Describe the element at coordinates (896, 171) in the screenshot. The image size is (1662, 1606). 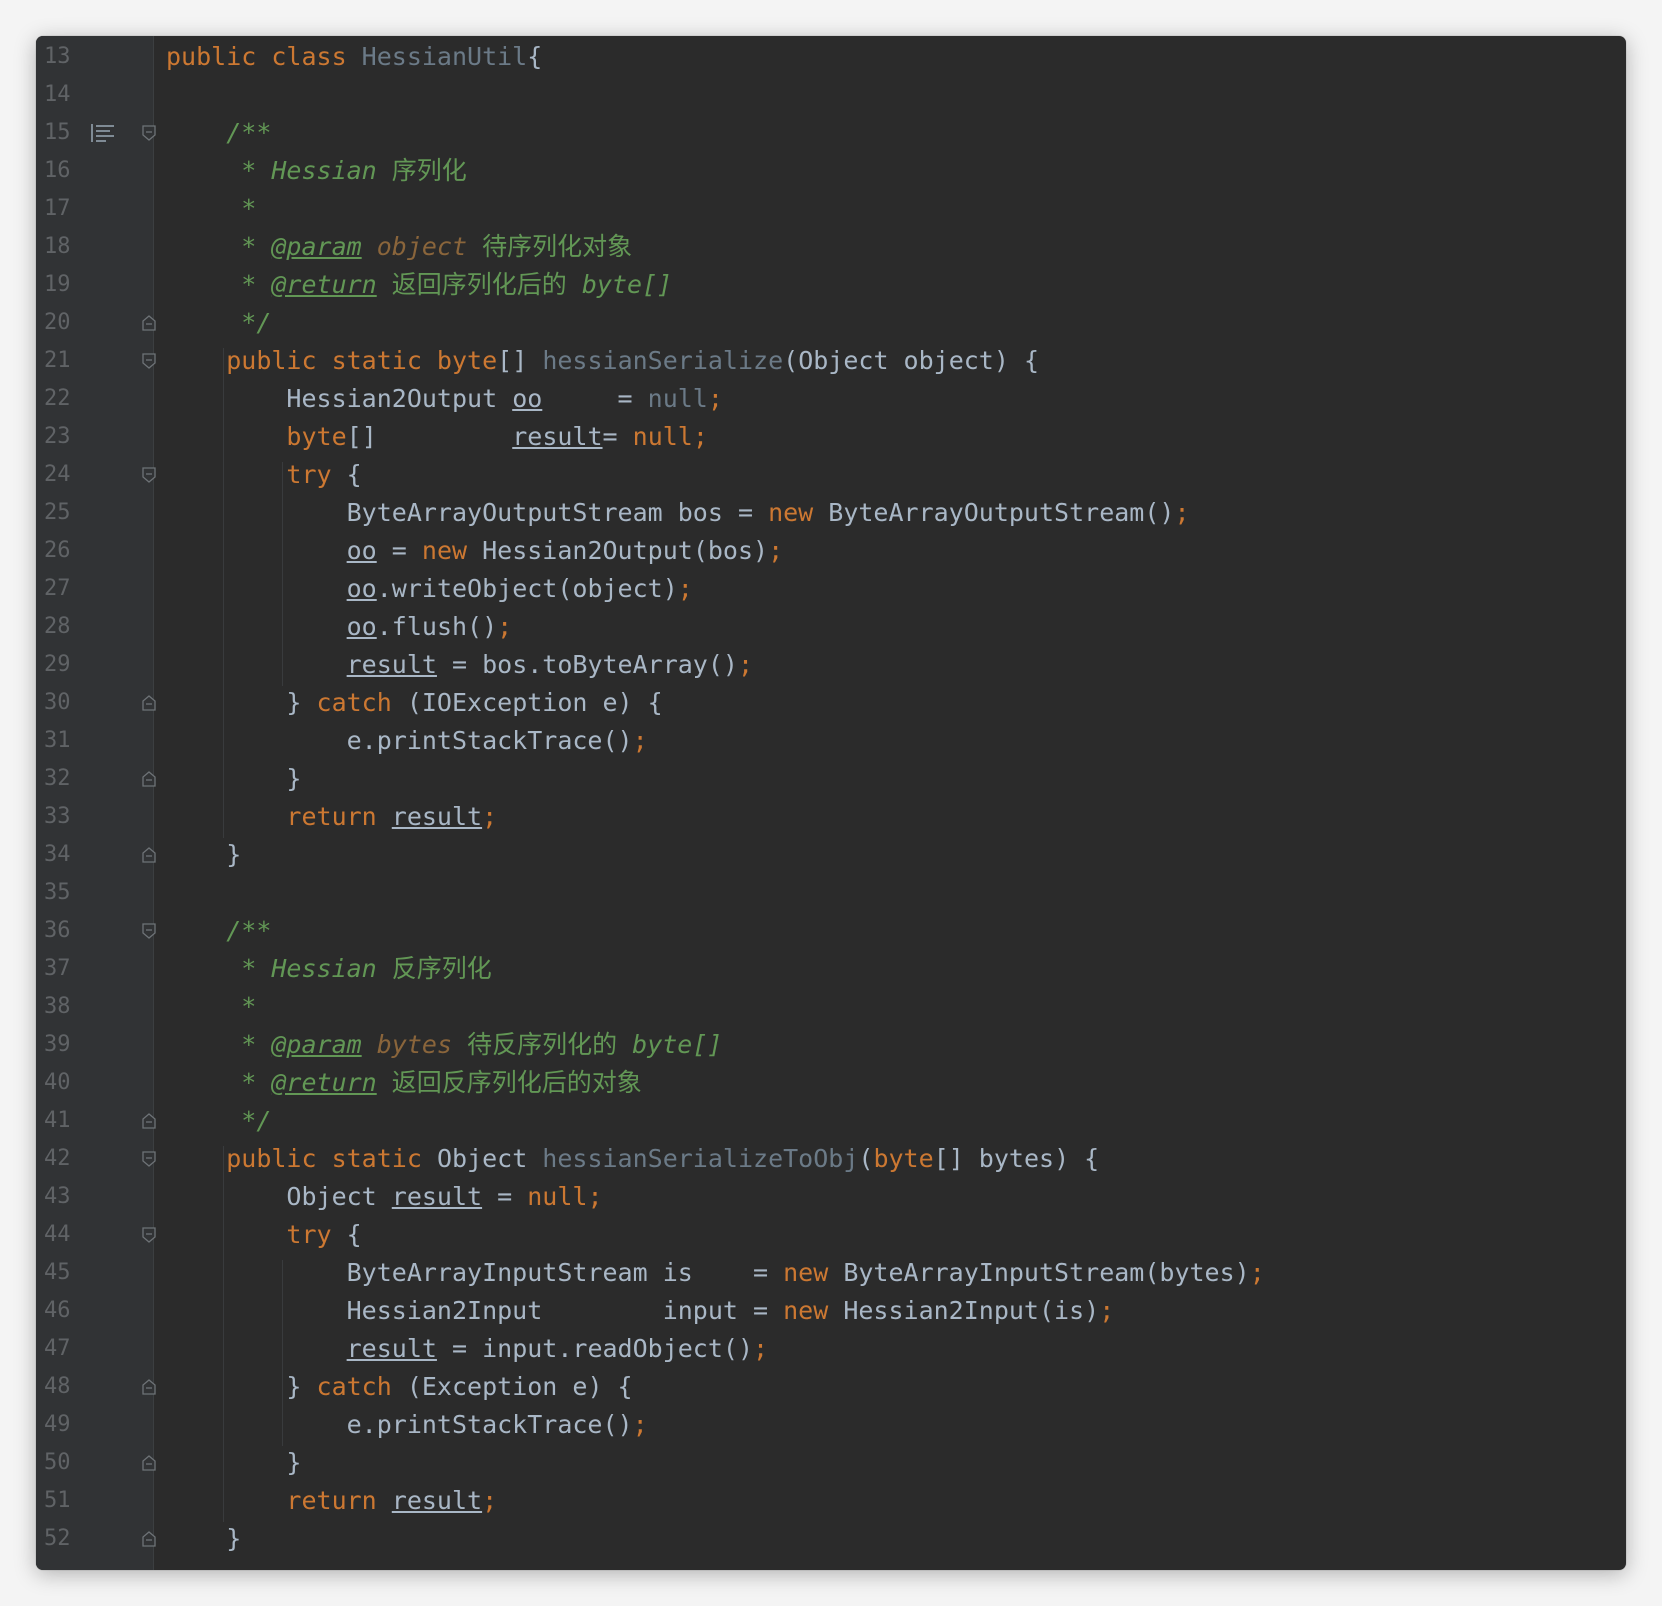
I see `code-text: * Hessian 序列化` at that location.